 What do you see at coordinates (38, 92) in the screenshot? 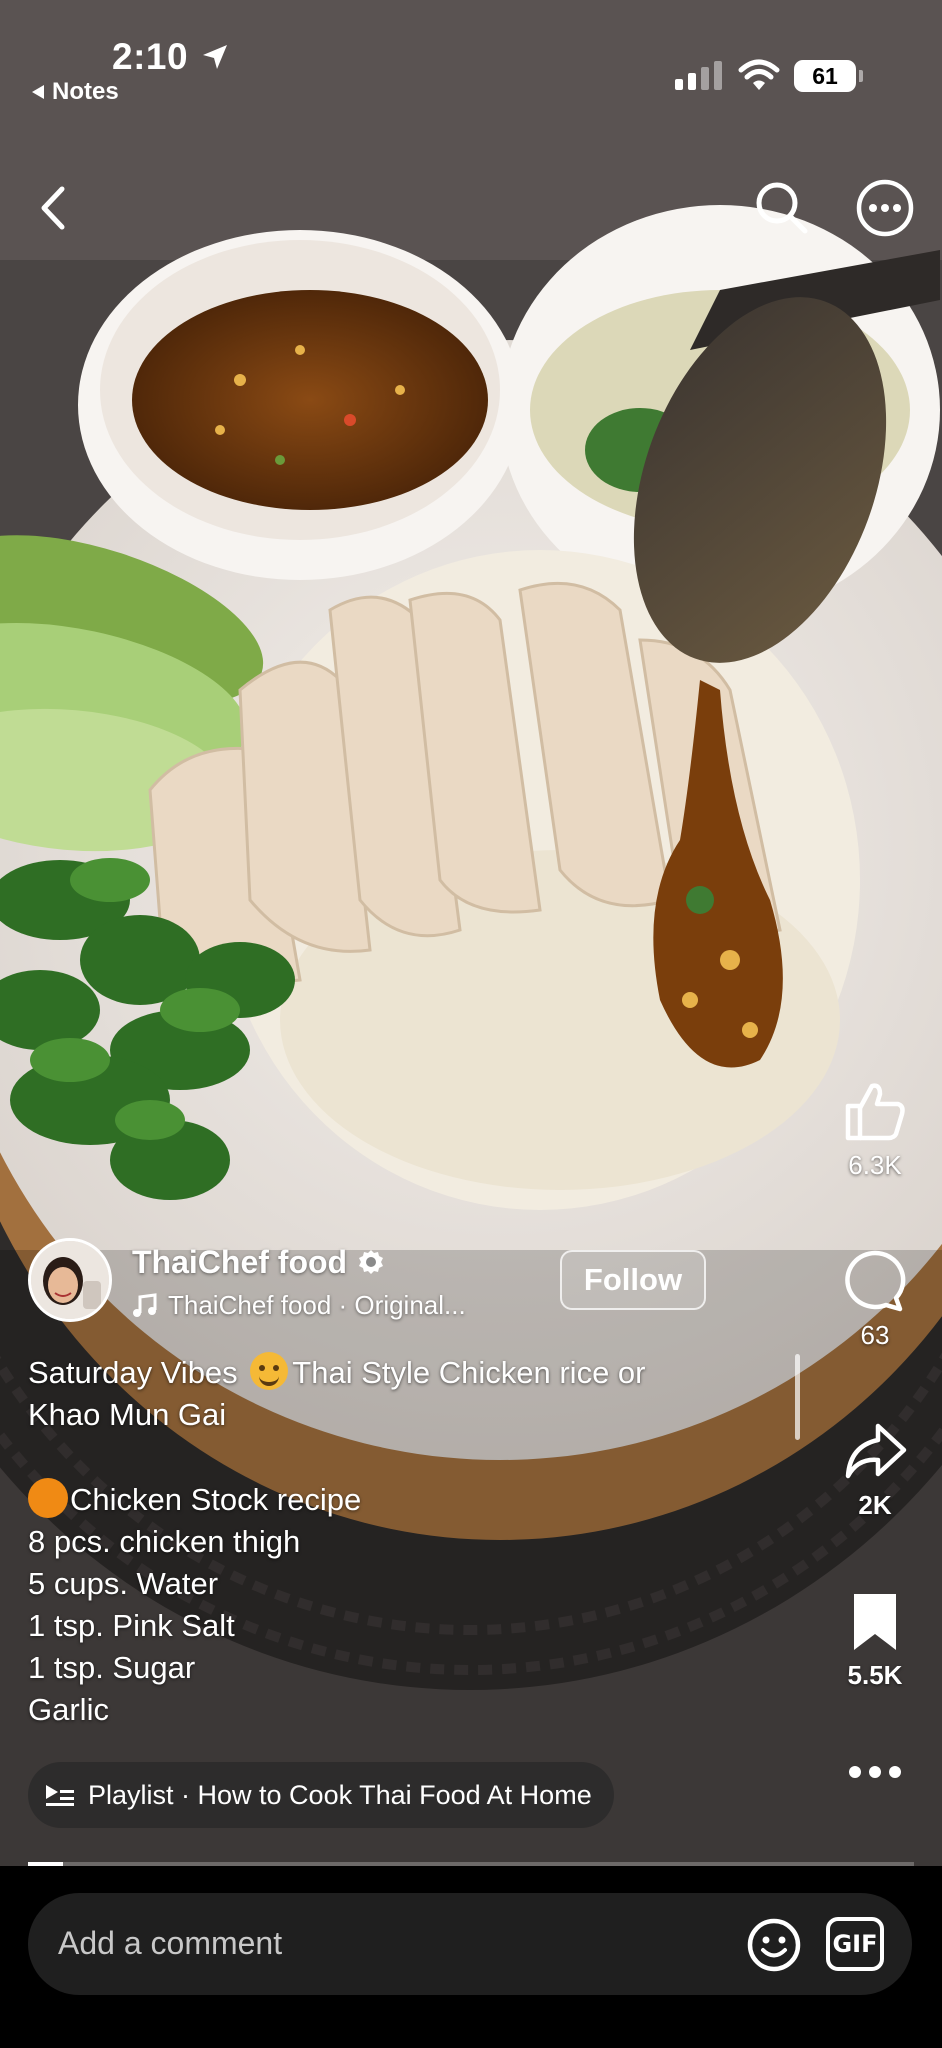
I see `back-triangle-icon` at bounding box center [38, 92].